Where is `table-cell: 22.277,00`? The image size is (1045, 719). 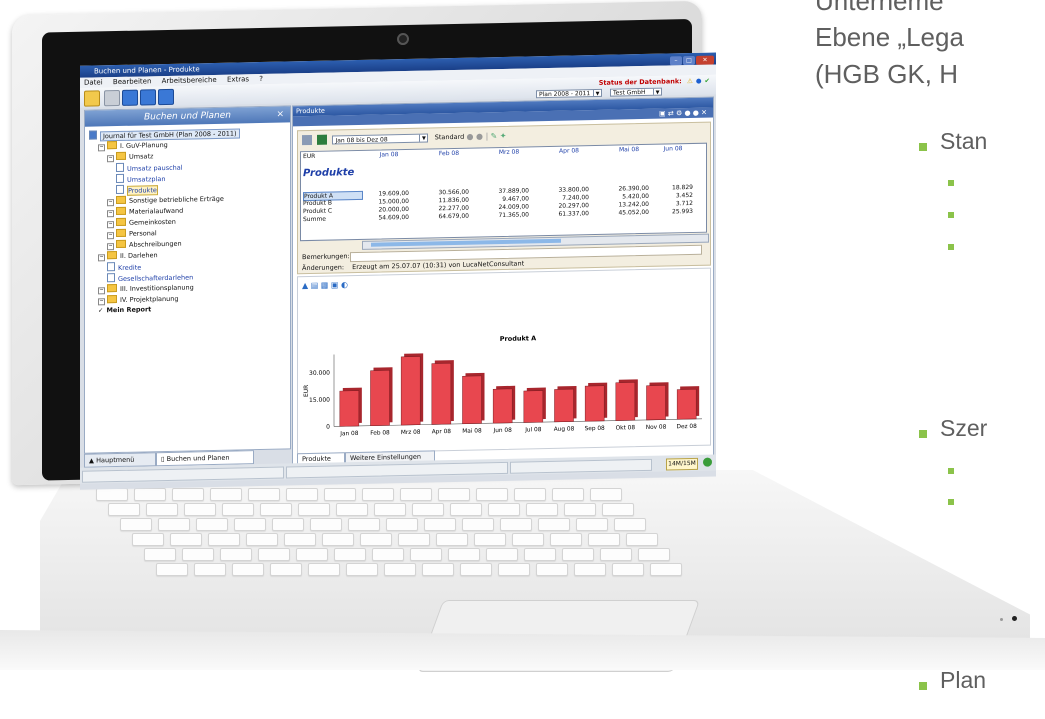
table-cell: 22.277,00 is located at coordinates (447, 209).